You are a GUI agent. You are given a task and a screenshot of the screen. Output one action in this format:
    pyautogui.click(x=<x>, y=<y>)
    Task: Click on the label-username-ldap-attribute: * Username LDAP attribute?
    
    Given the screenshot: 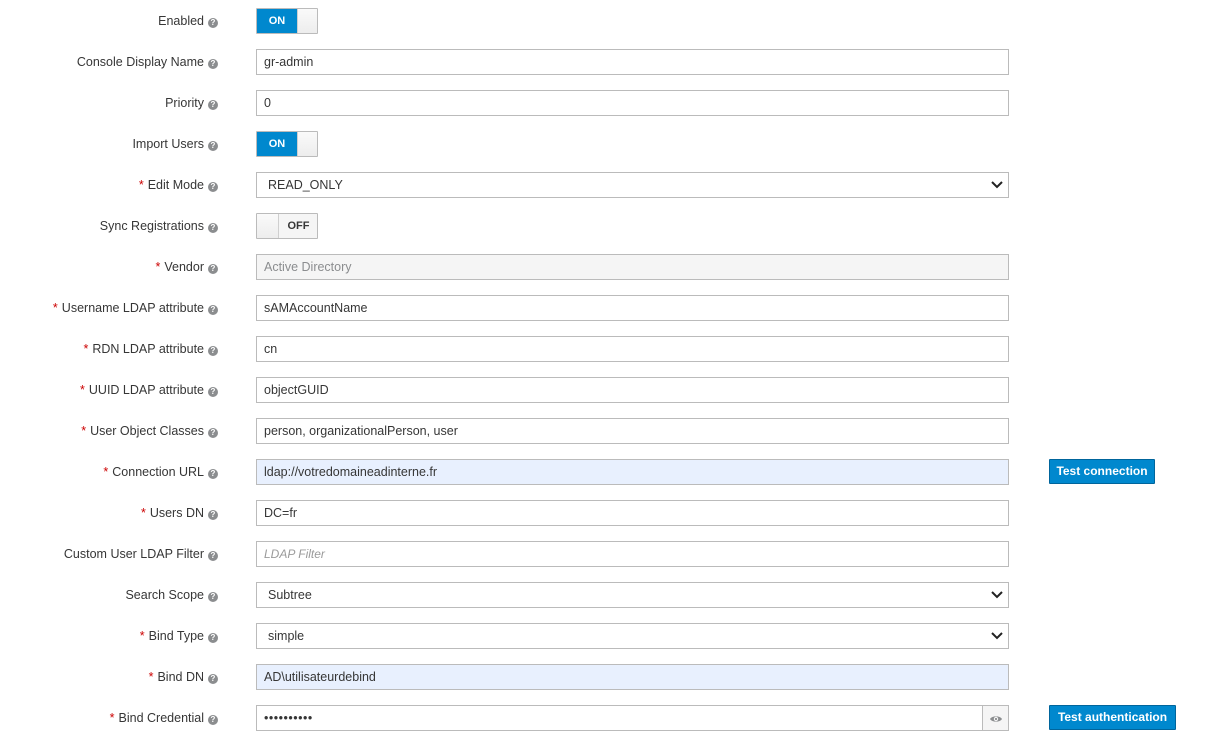 What is the action you would take?
    pyautogui.click(x=135, y=308)
    